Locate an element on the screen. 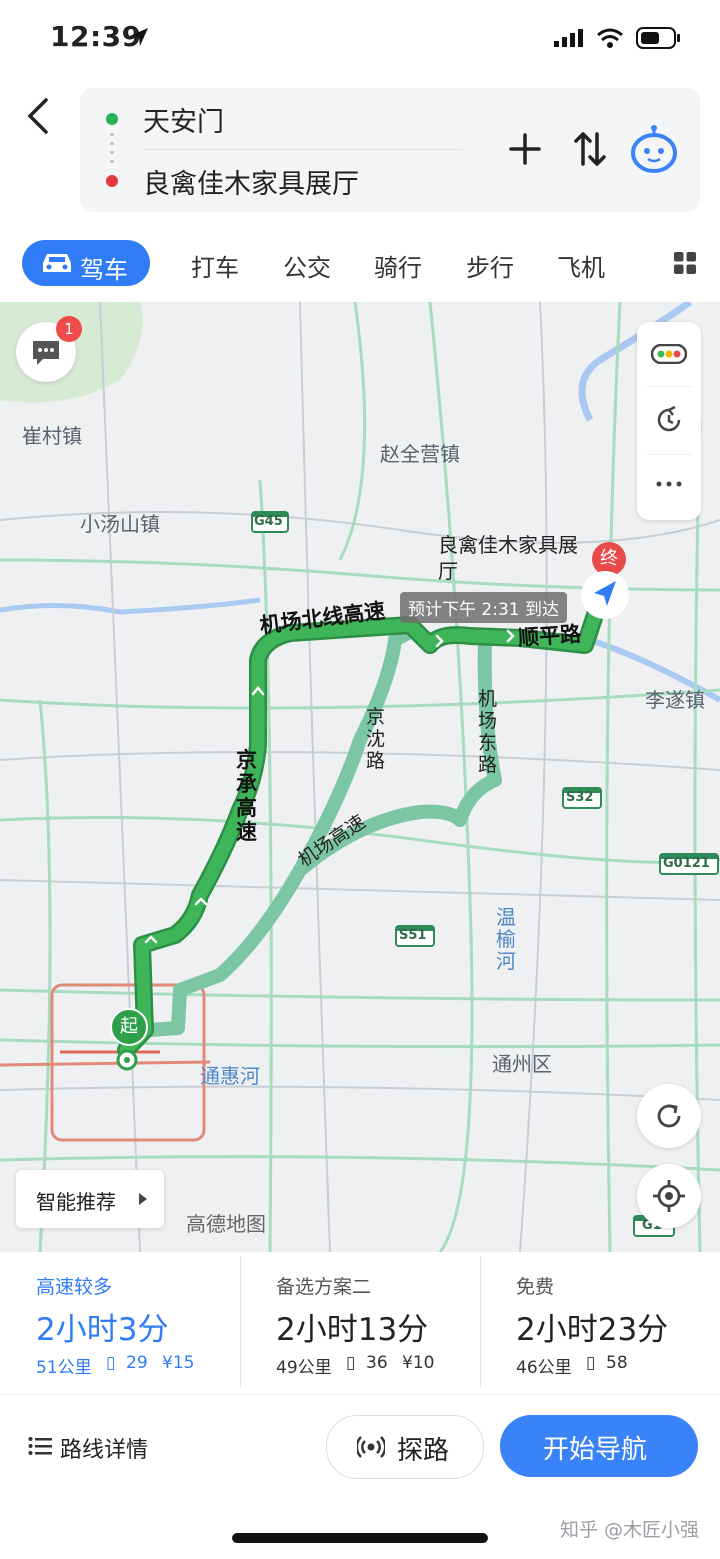 Image resolution: width=720 pixels, height=1559 pixels. broadcast-icon is located at coordinates (371, 1447).